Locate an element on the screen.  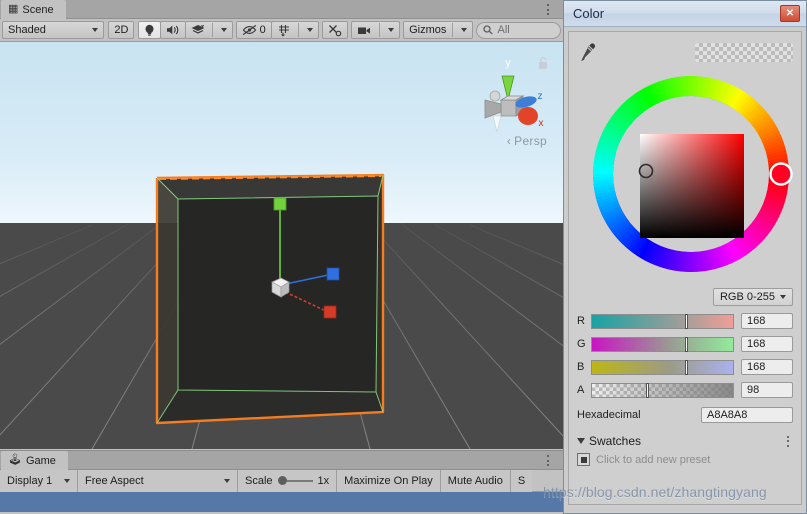
channel-handle-b is located at coordinates (686, 367).